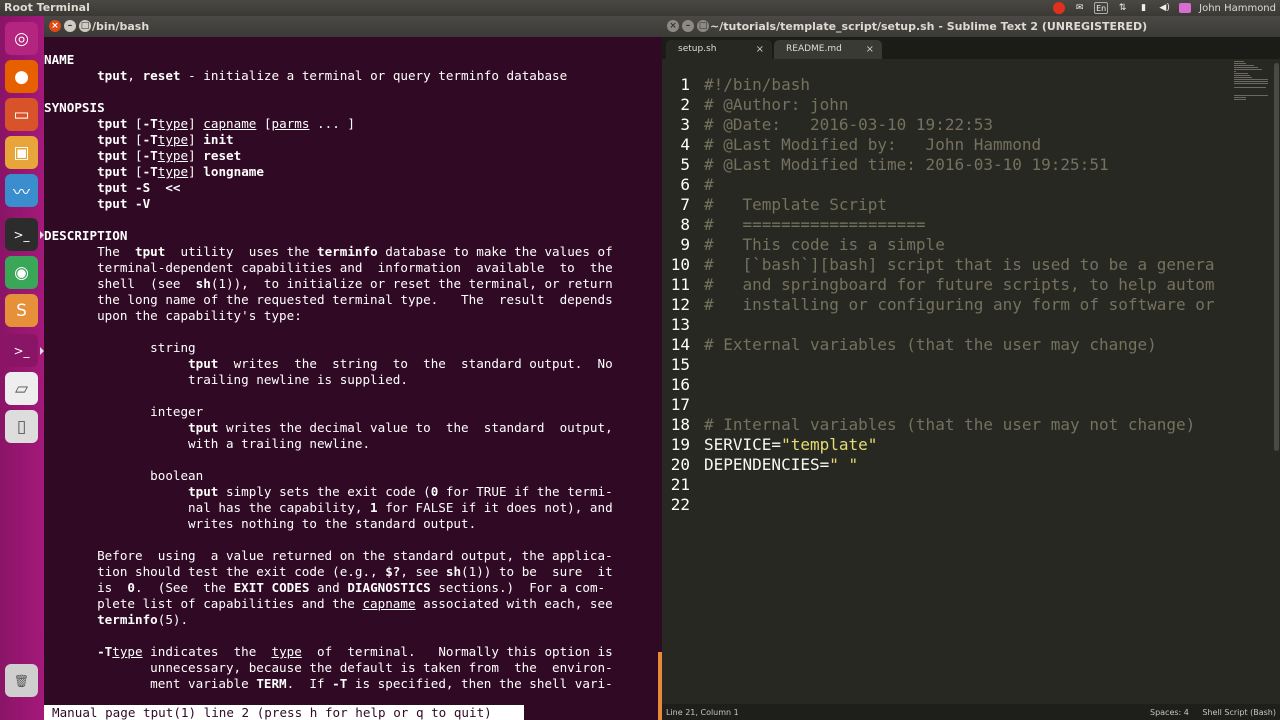 The width and height of the screenshot is (1280, 720). What do you see at coordinates (21, 350) in the screenshot?
I see `launcher-terminal-2-icon: >_` at bounding box center [21, 350].